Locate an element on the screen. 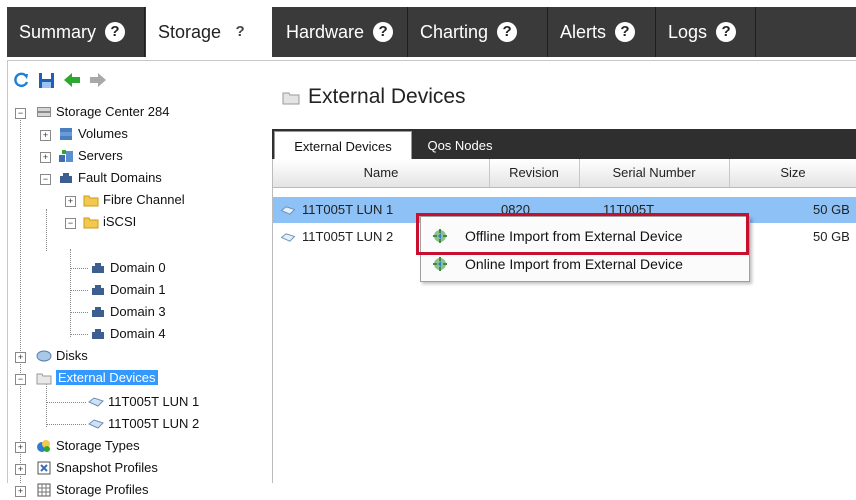 The image size is (856, 500). callout-highlight-box is located at coordinates (582, 234).